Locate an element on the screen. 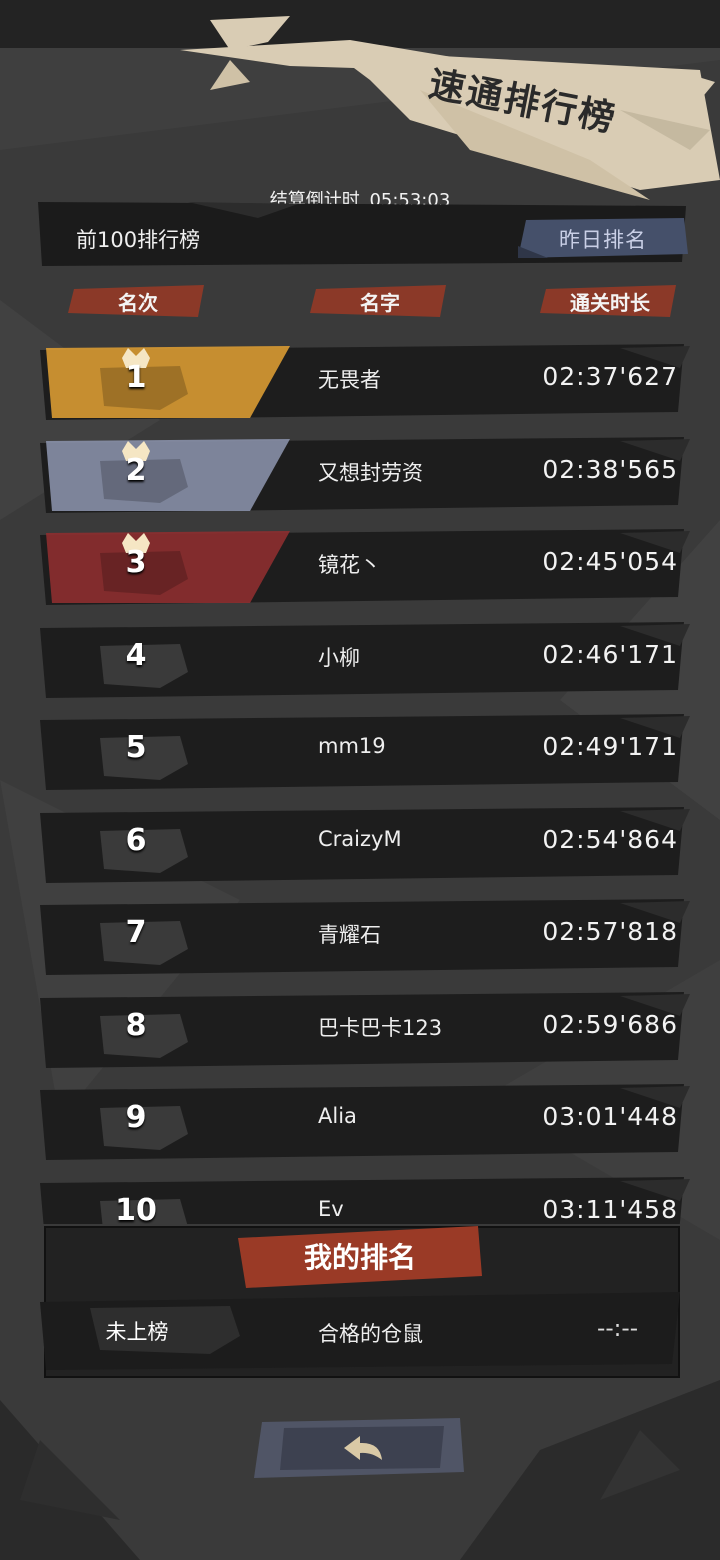 The width and height of the screenshot is (720, 1560). yesterday-ranking-button: 昨日排名 is located at coordinates (603, 238).